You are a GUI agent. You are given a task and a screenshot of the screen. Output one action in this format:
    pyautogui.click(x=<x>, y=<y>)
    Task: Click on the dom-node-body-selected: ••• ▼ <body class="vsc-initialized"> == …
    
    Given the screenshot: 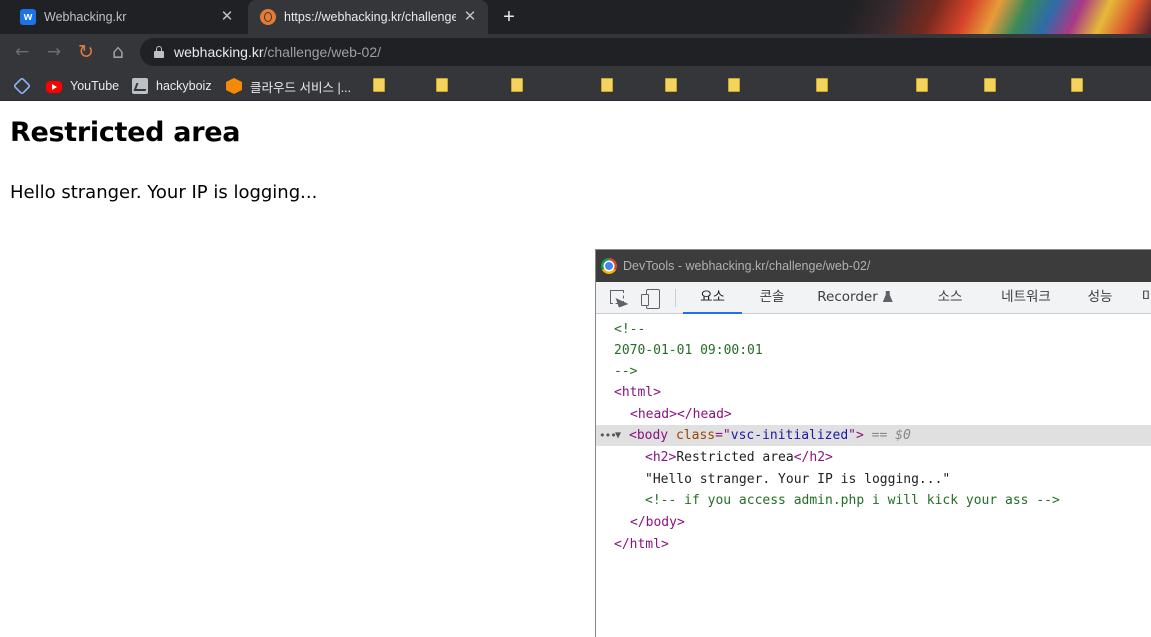 What is the action you would take?
    pyautogui.click(x=873, y=435)
    